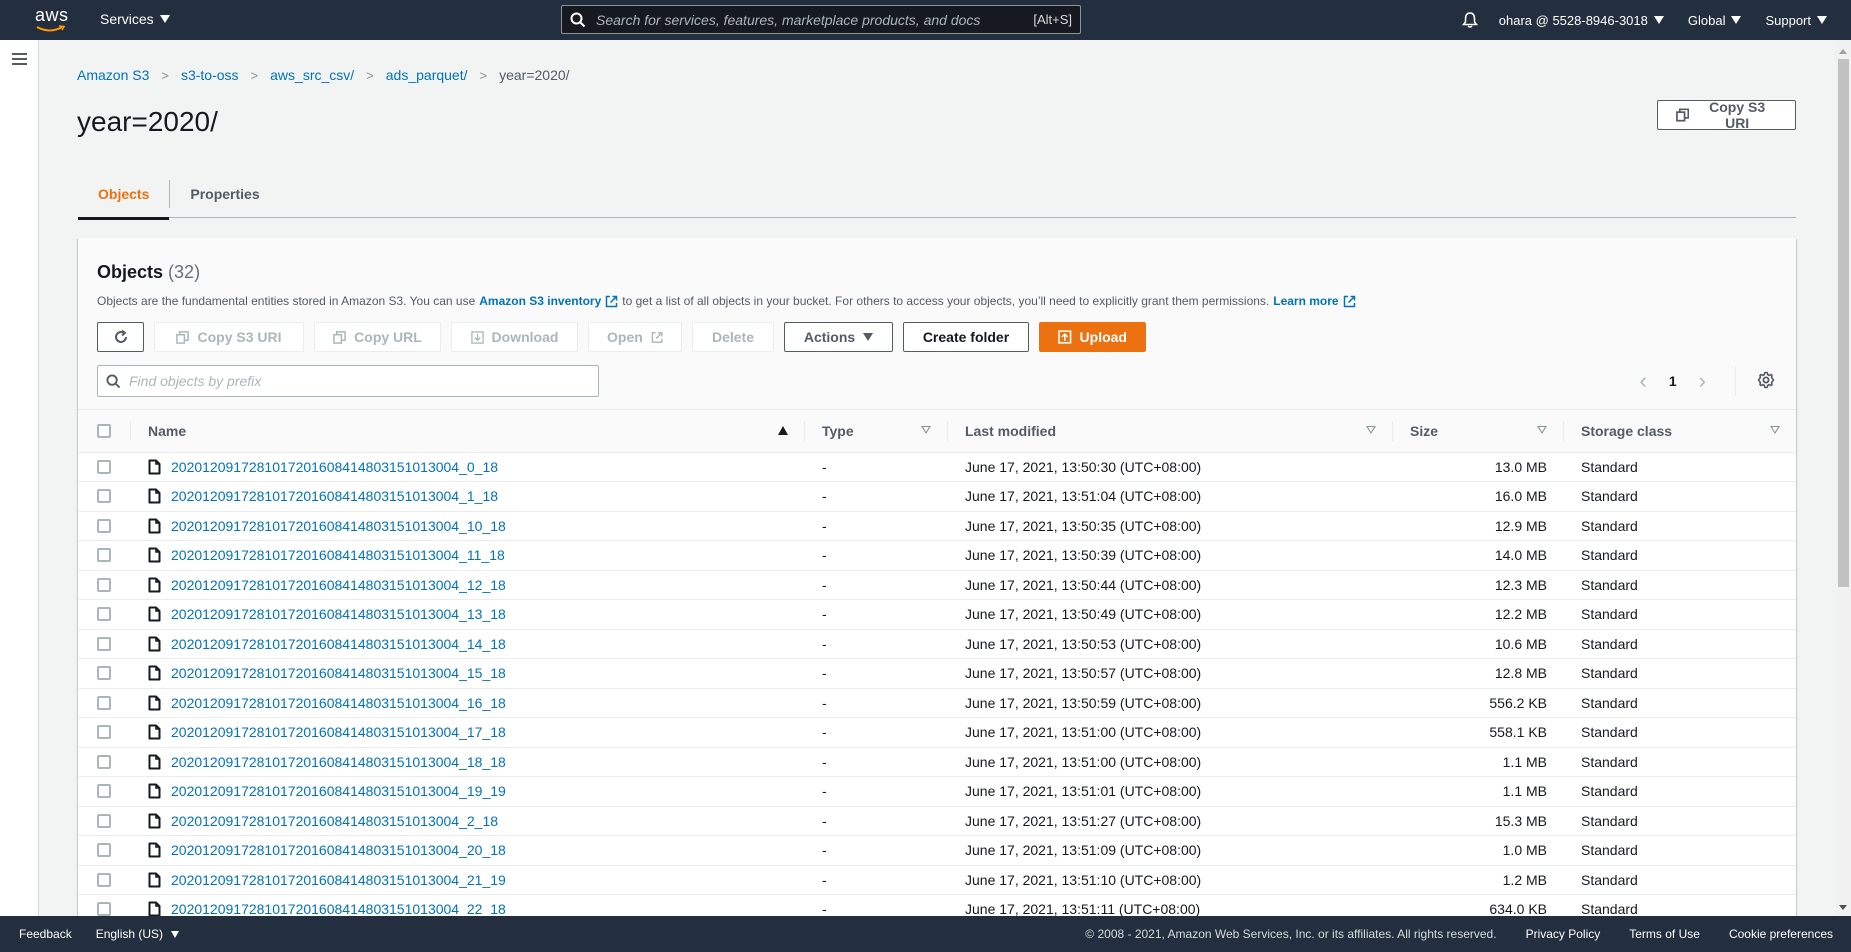  What do you see at coordinates (1715, 20) in the screenshot?
I see `region-menu: Global` at bounding box center [1715, 20].